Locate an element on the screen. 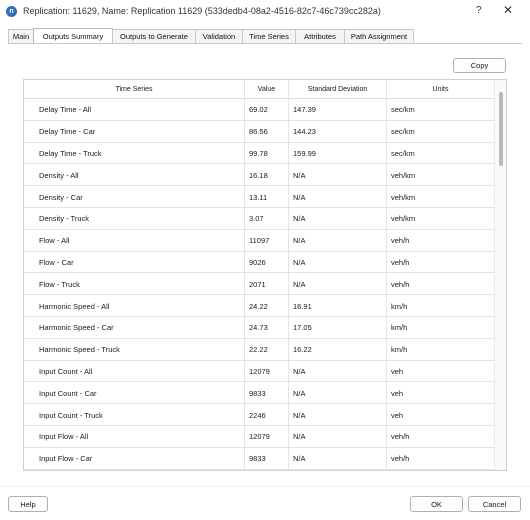  table-row: Delay Time - All 69.02 147.39 sec/km is located at coordinates (259, 110).